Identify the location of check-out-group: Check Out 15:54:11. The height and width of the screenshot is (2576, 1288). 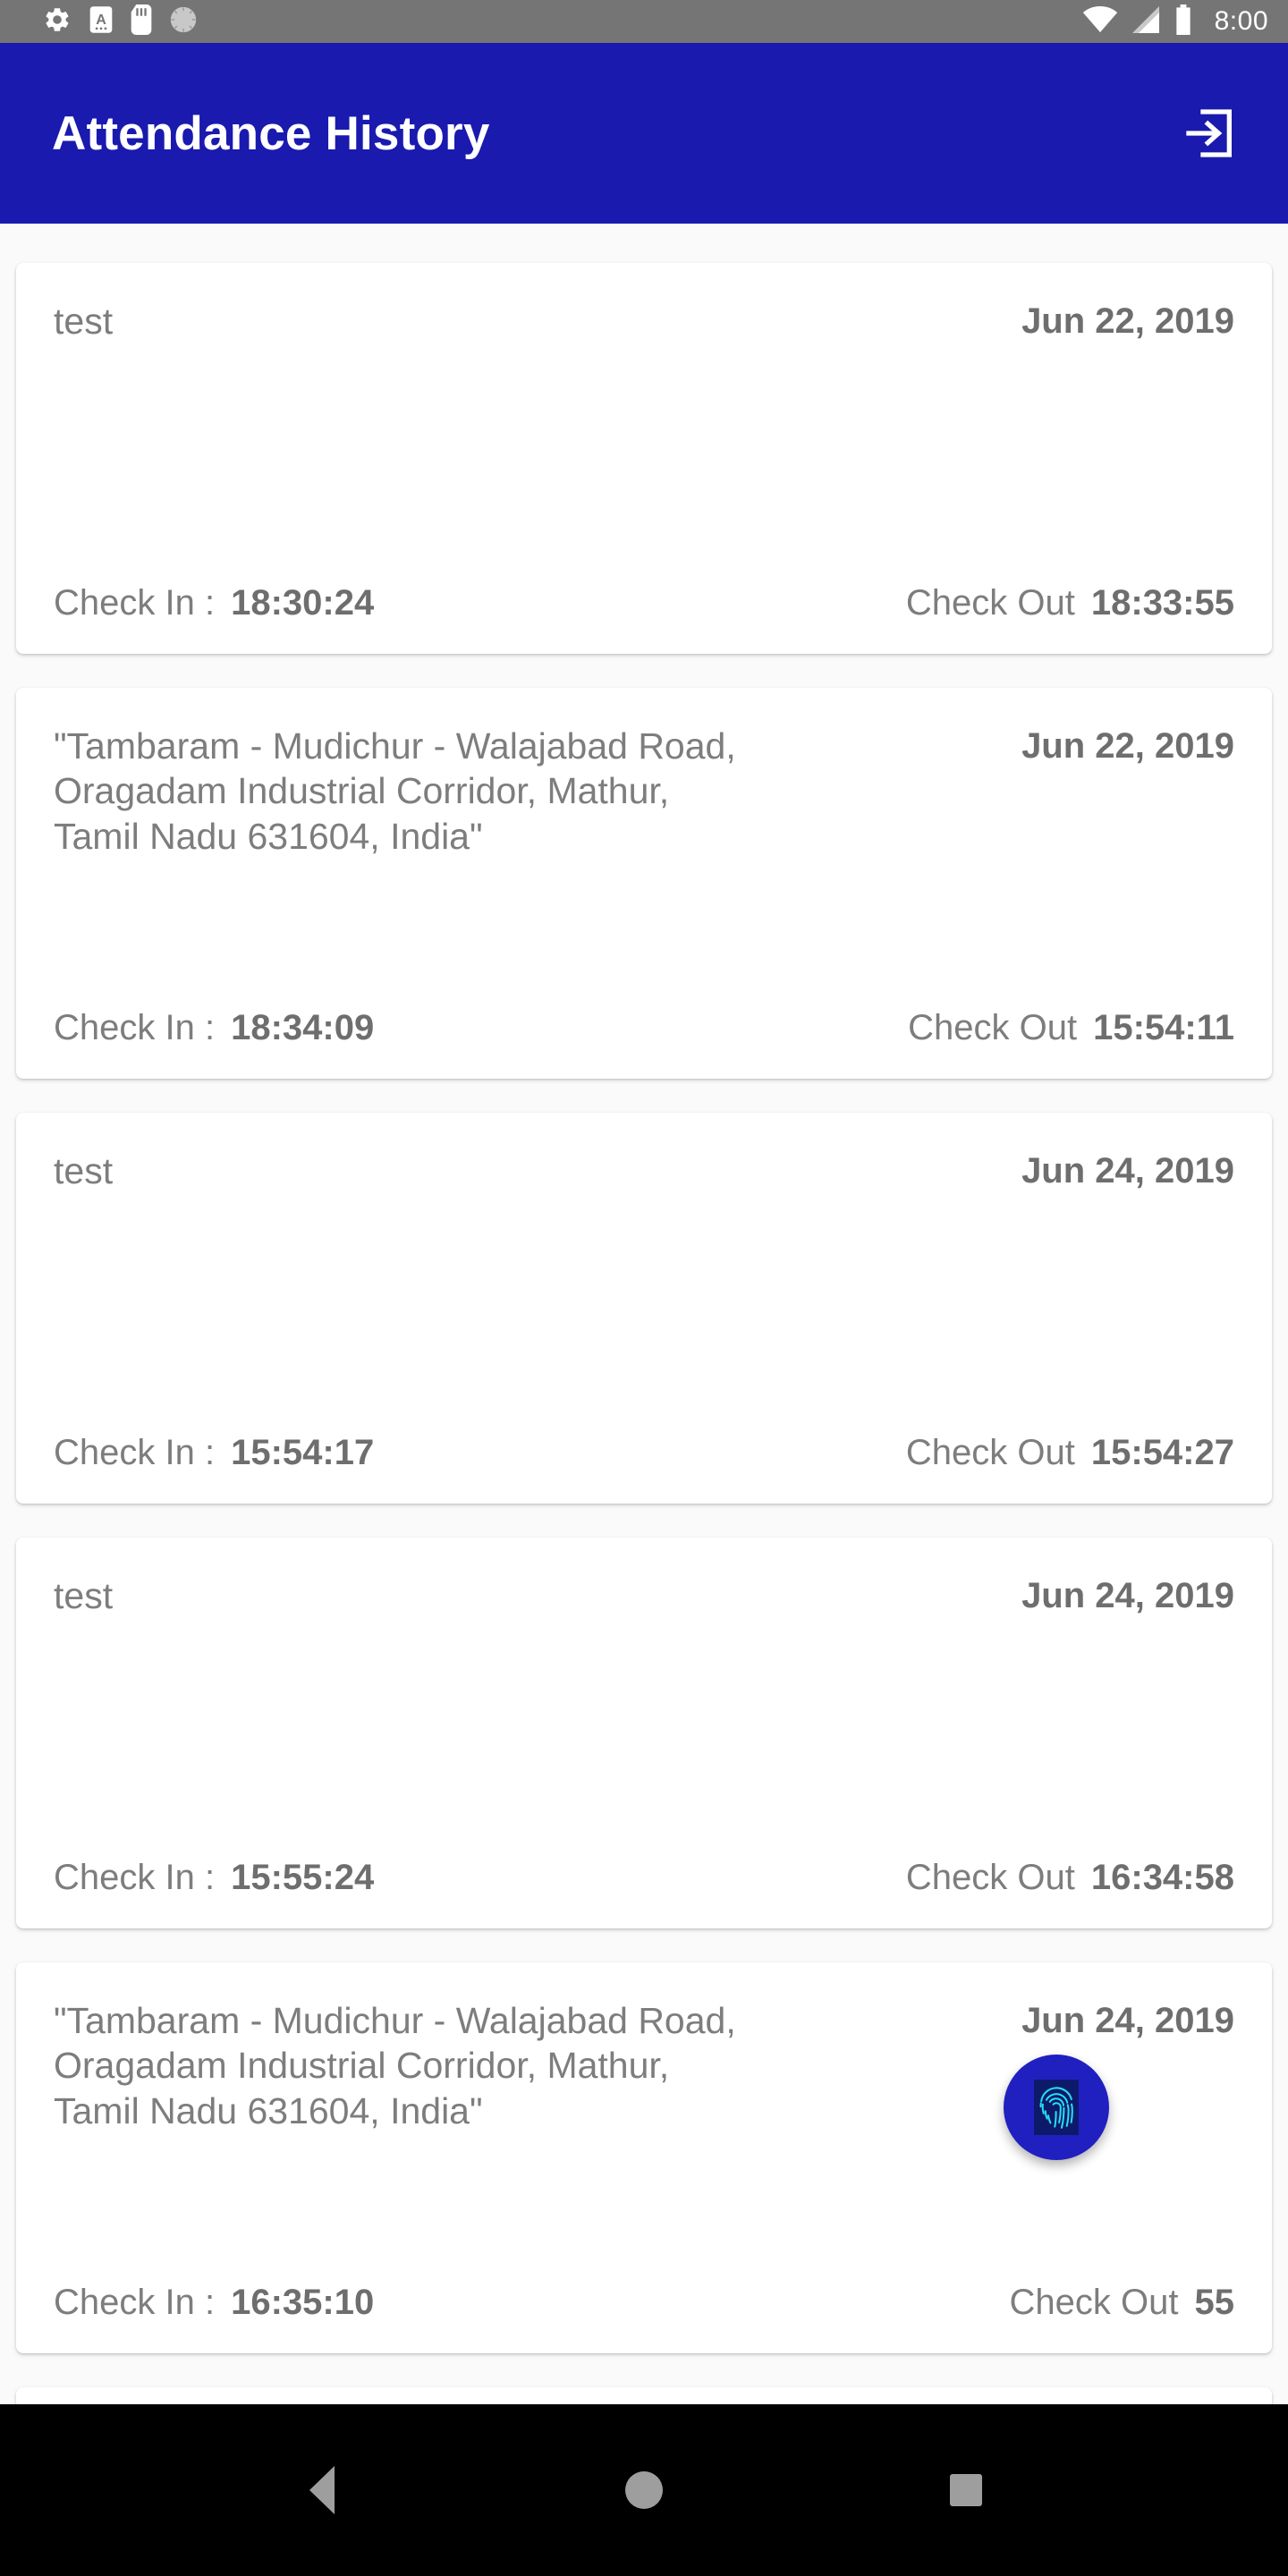
(1071, 1028).